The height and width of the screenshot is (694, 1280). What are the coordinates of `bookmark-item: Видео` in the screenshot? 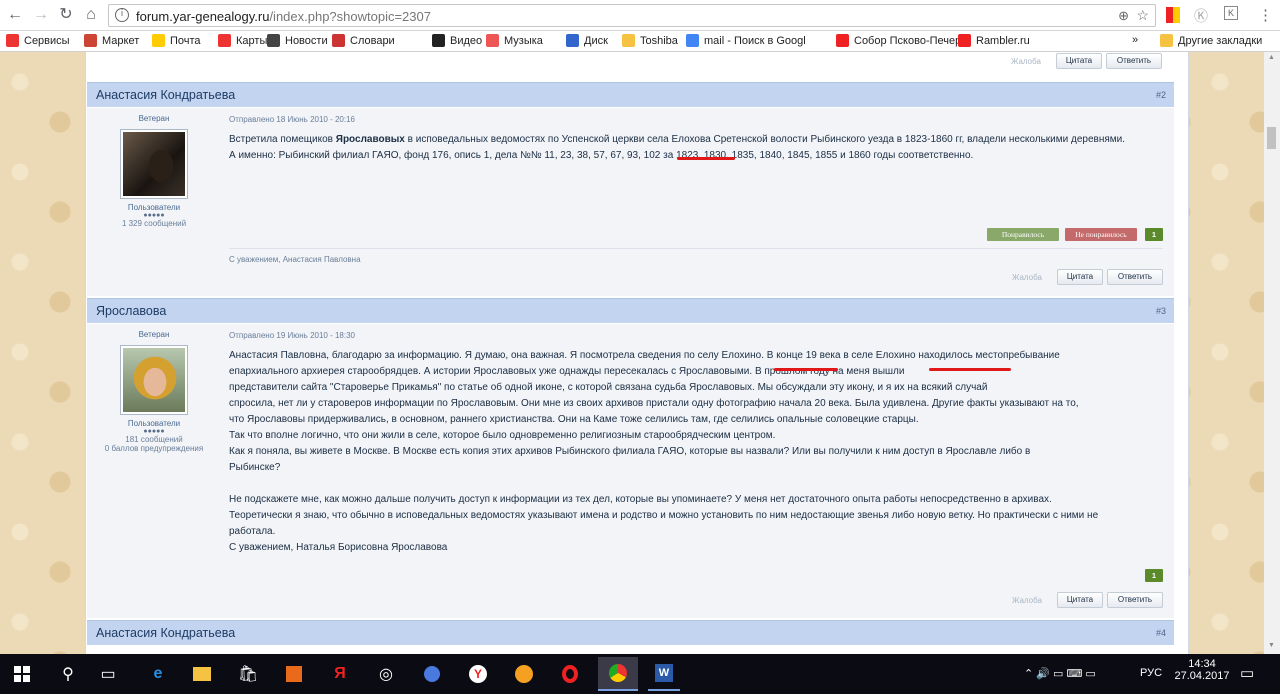 It's located at (457, 40).